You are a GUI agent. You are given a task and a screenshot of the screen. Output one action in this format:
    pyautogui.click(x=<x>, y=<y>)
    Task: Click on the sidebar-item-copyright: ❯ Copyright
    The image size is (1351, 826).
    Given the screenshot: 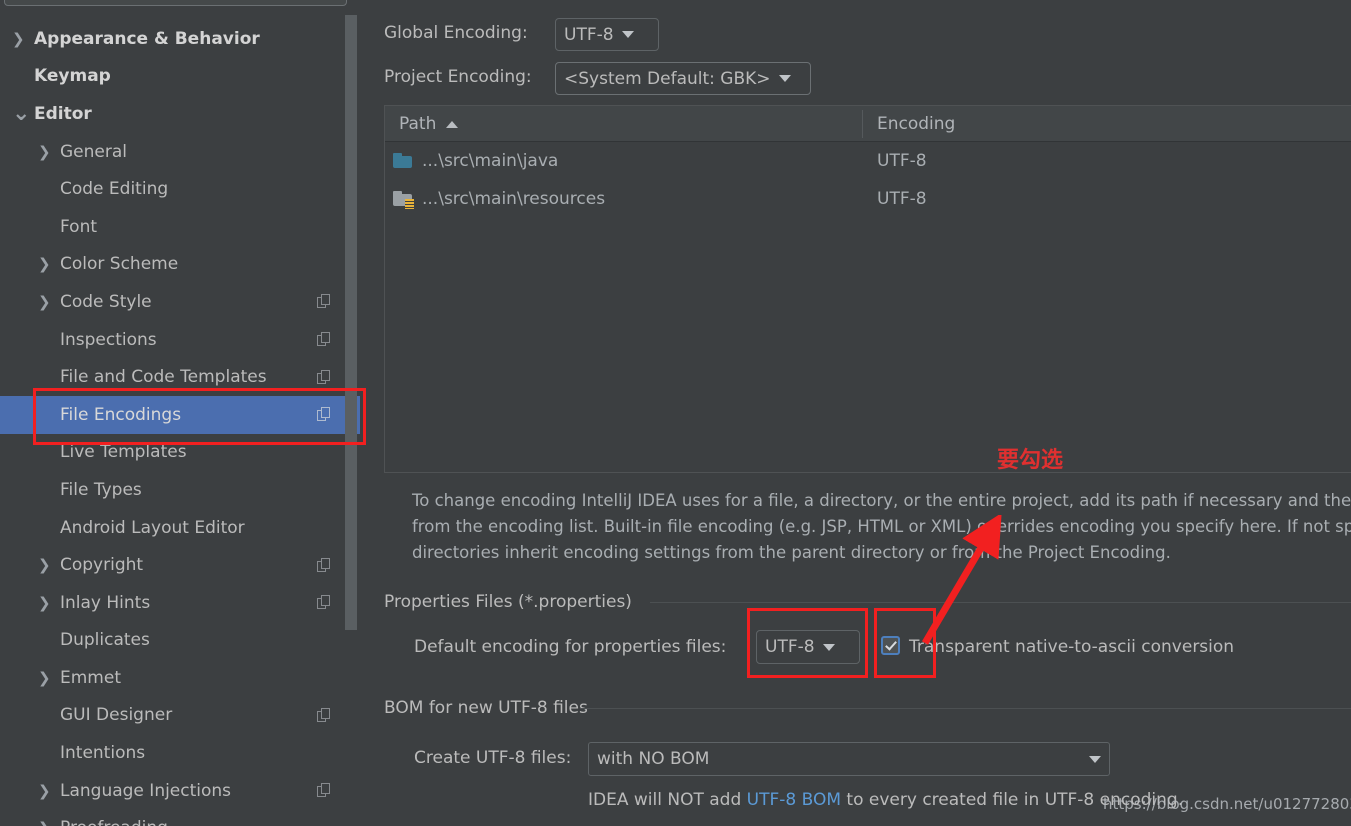 What is the action you would take?
    pyautogui.click(x=180, y=565)
    